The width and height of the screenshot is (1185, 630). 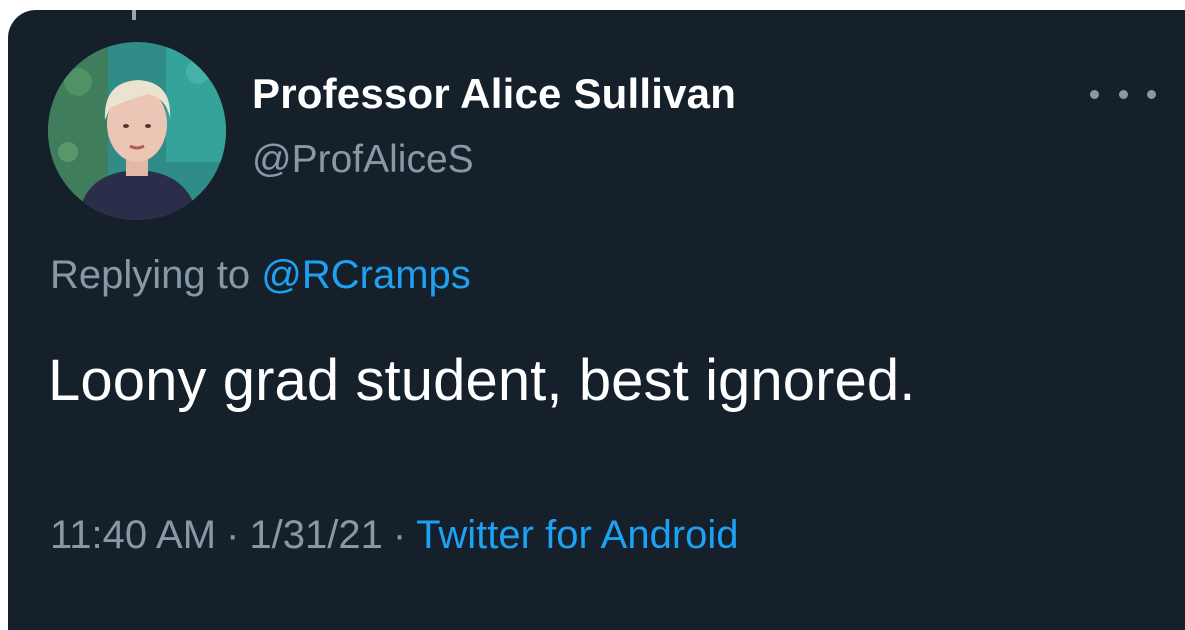 I want to click on more-options-icon, so click(x=1123, y=94).